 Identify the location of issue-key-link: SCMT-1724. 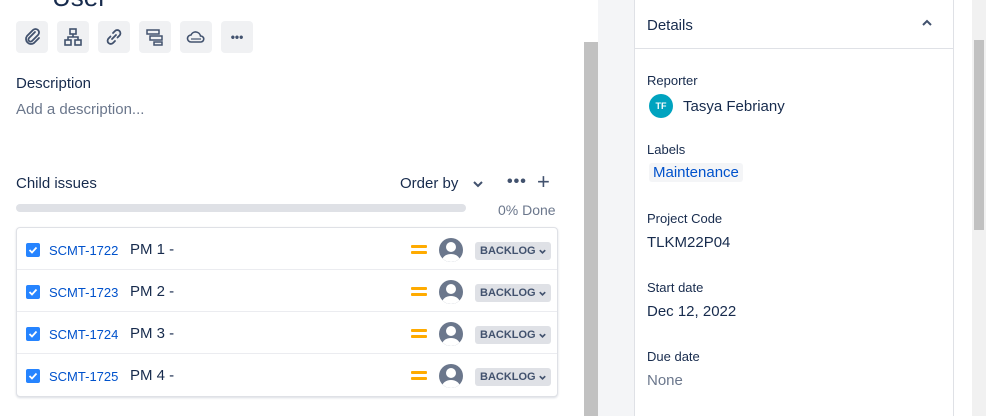
(83, 334).